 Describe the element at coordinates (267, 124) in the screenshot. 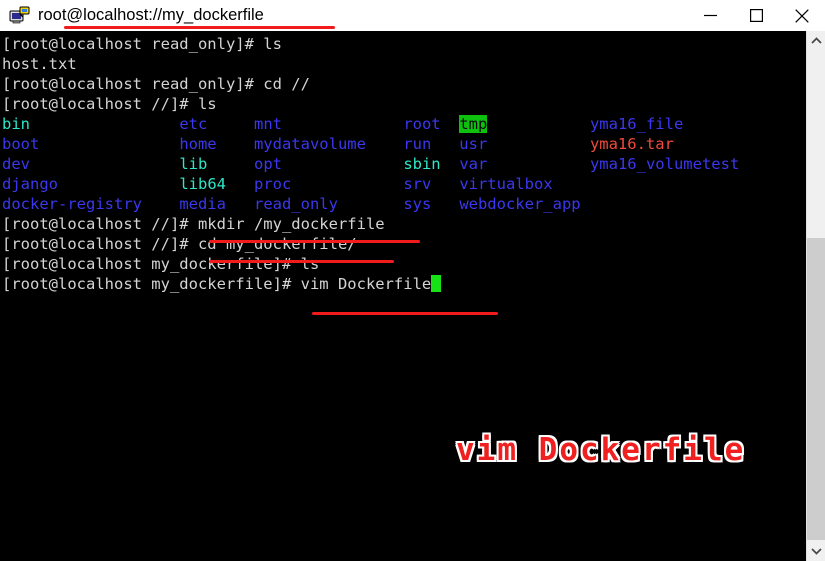

I see `terminal-text-span: mnt` at that location.